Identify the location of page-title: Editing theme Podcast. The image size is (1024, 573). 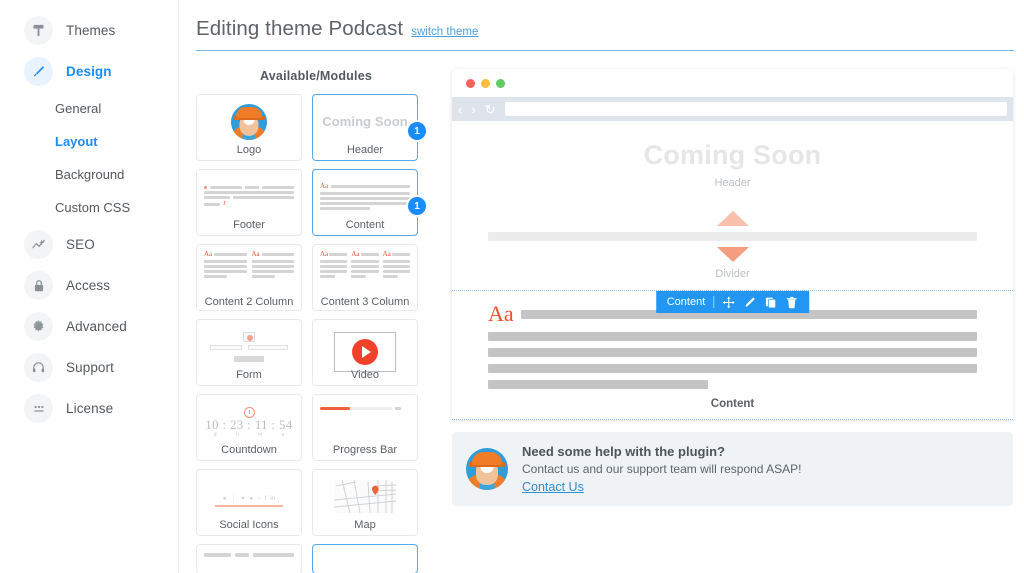
(300, 28).